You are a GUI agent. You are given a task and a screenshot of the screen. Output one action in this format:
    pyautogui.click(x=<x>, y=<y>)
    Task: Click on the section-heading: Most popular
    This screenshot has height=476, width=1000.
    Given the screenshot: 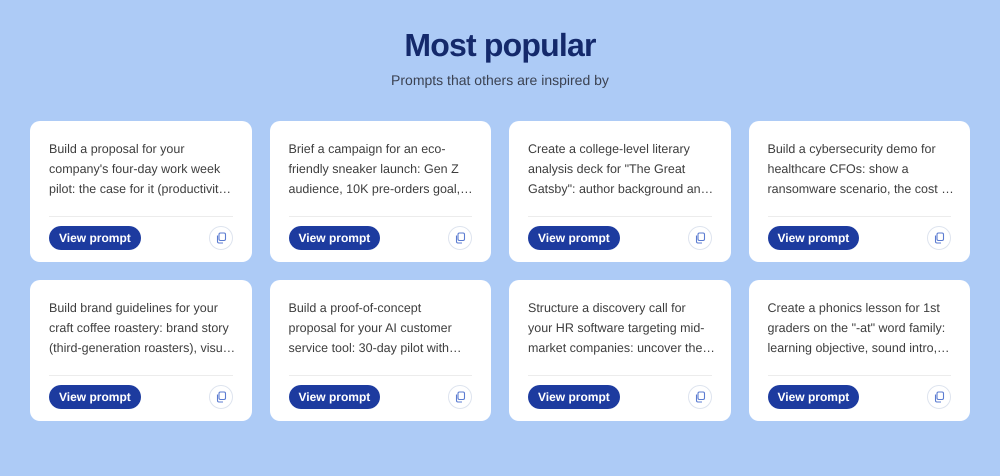 What is the action you would take?
    pyautogui.click(x=500, y=45)
    